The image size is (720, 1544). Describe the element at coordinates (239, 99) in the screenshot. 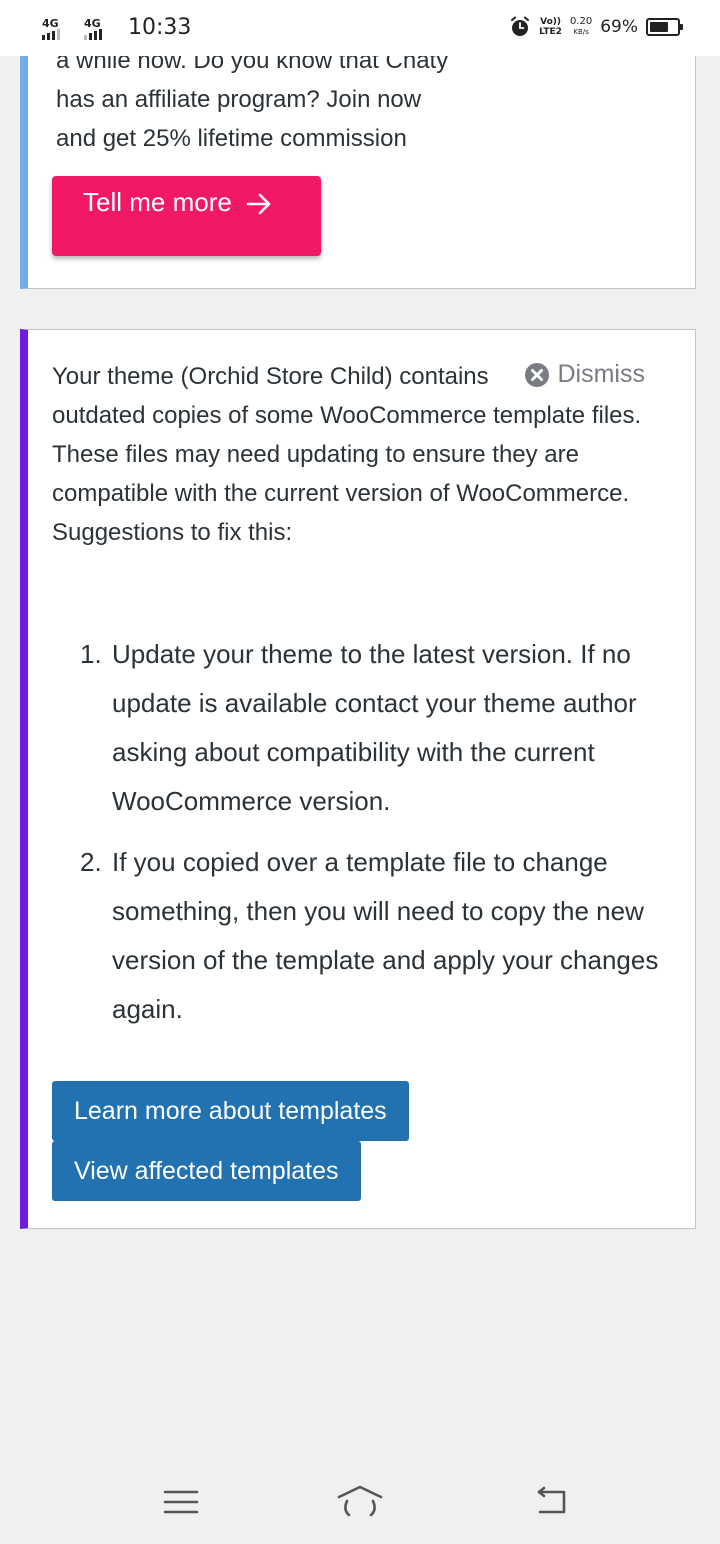

I see `notice-text-line: has an affiliate program? Join now` at that location.